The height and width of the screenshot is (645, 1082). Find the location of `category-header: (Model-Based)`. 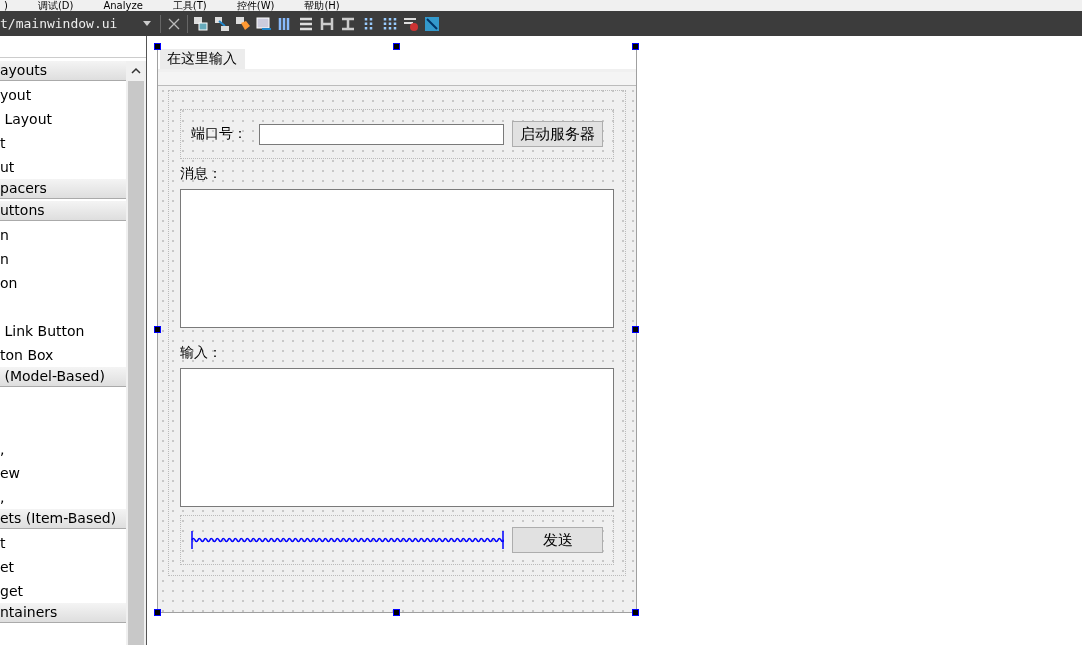

category-header: (Model-Based) is located at coordinates (63, 377).